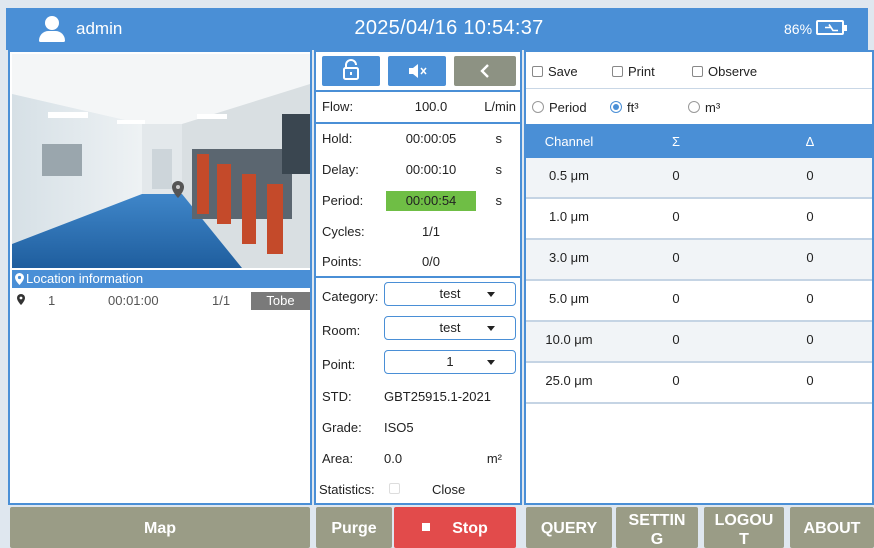 This screenshot has width=874, height=548. I want to click on room-dropdown: test, so click(450, 328).